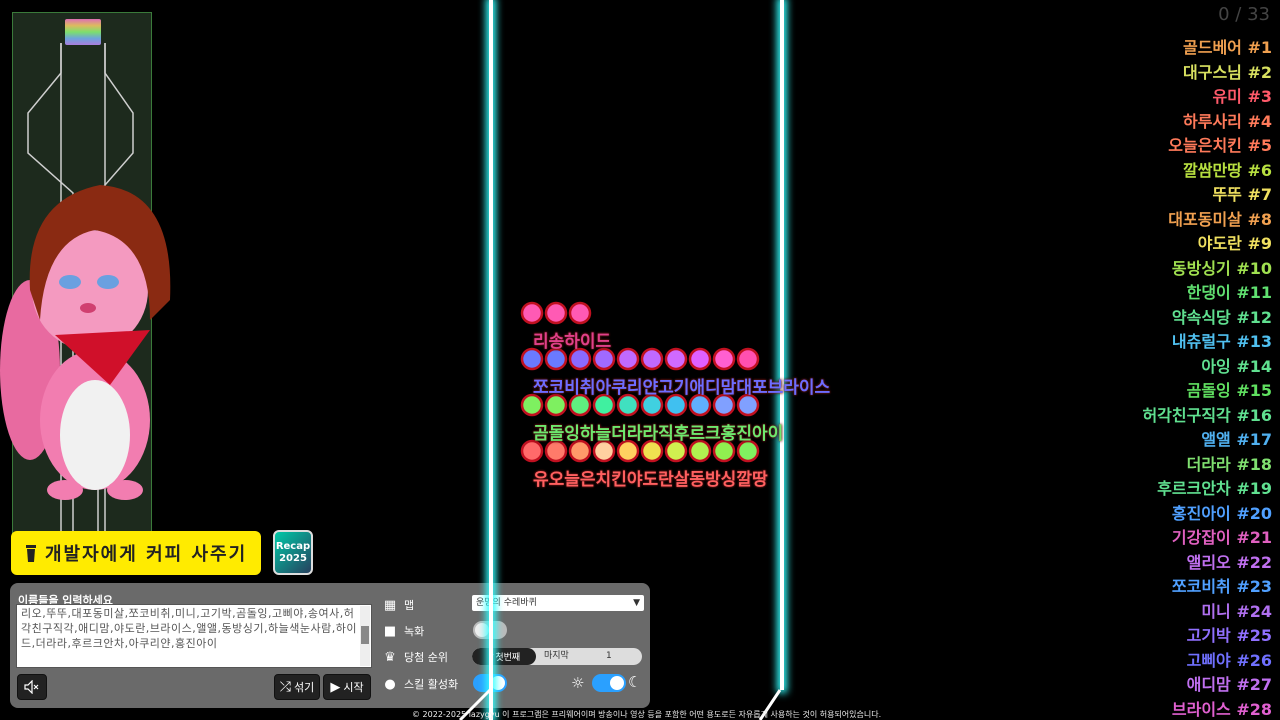 This screenshot has width=1280, height=720. What do you see at coordinates (650, 480) in the screenshot?
I see `board-label-4: 유오늘은치킨야도란살동방싱깔땅` at bounding box center [650, 480].